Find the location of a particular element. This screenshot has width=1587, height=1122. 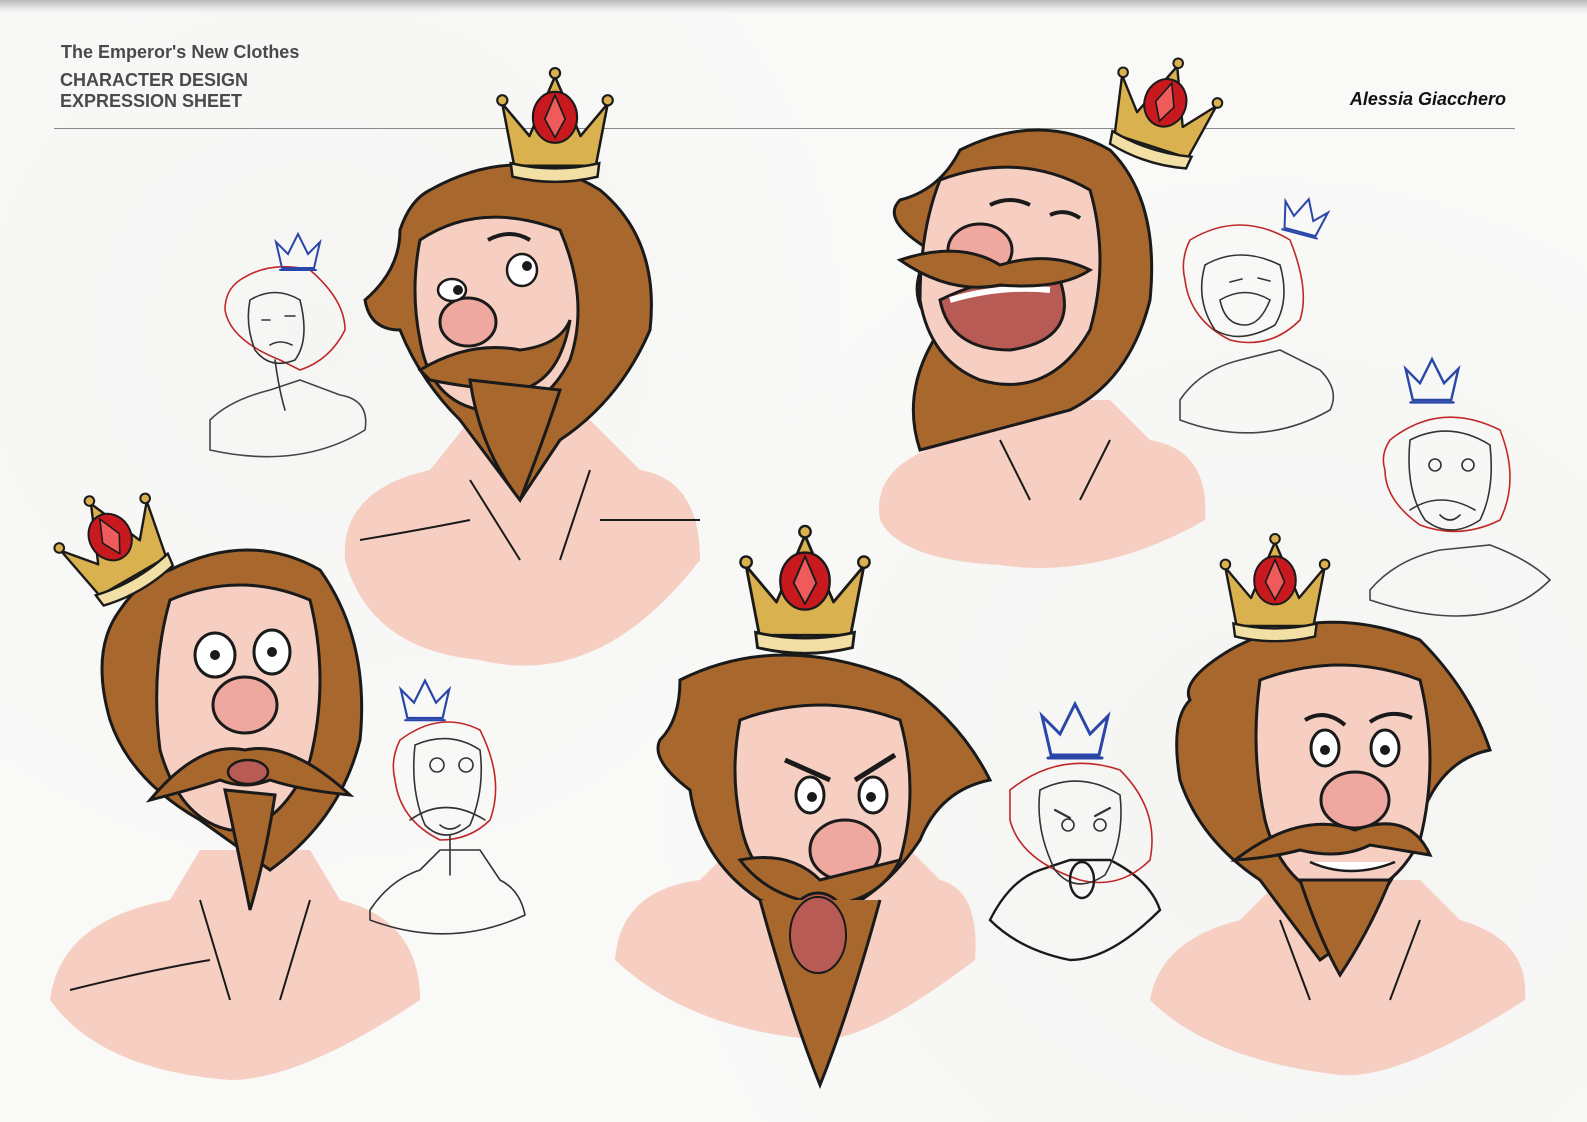

color-head-skeptical is located at coordinates (522, 366).